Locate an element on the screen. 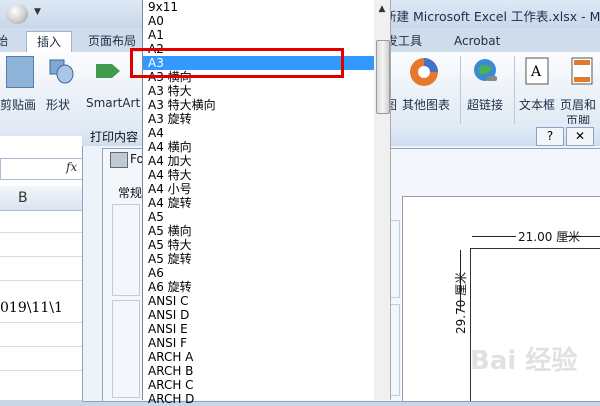 The image size is (600, 406). page-outline is located at coordinates (535, 324).